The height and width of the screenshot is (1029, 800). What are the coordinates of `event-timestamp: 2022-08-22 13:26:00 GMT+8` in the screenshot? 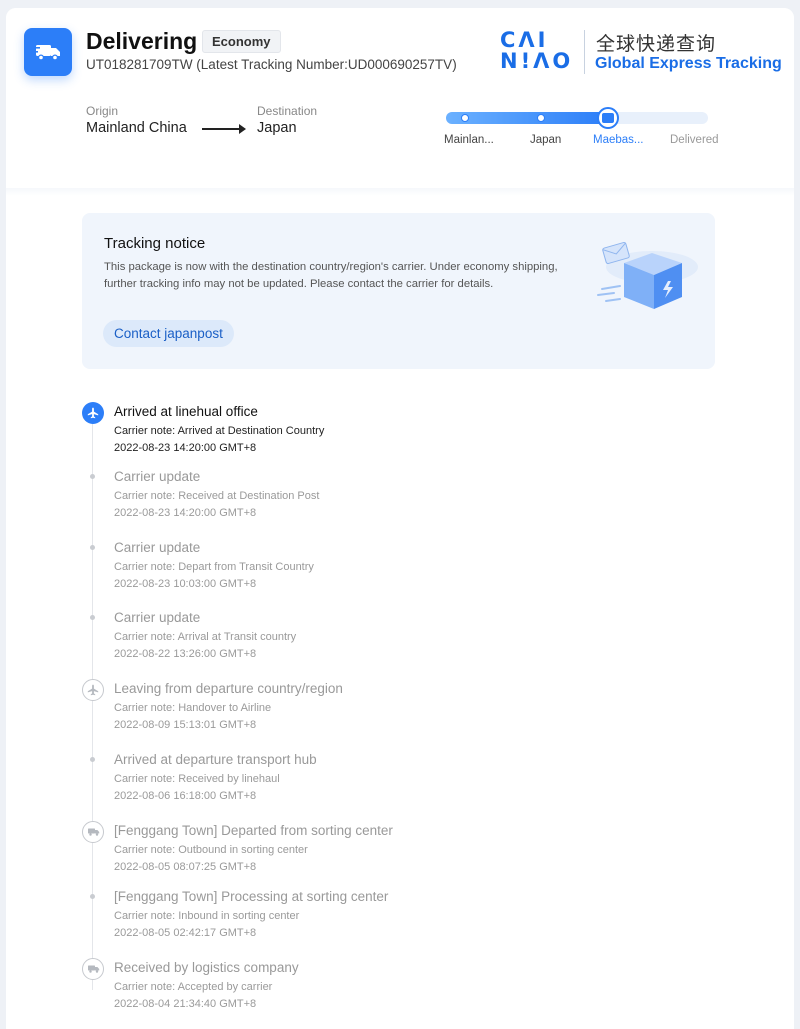 It's located at (185, 654).